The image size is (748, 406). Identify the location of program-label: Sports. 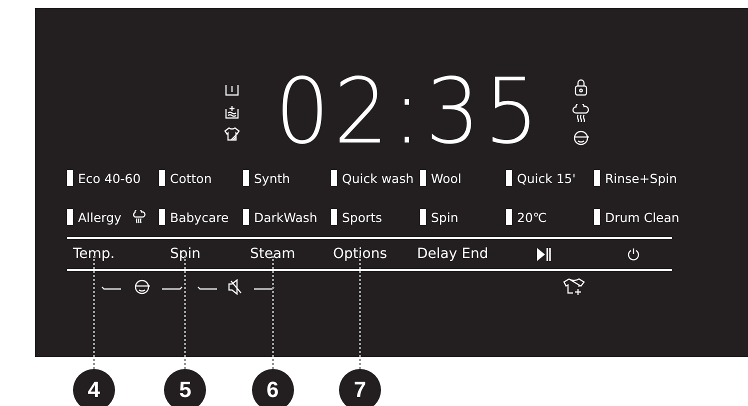
(362, 217).